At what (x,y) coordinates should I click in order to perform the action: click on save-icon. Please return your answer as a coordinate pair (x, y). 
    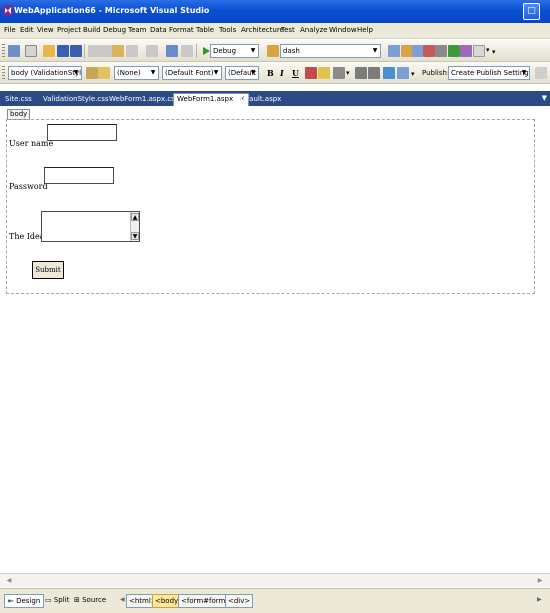
    Looking at the image, I should click on (63, 51).